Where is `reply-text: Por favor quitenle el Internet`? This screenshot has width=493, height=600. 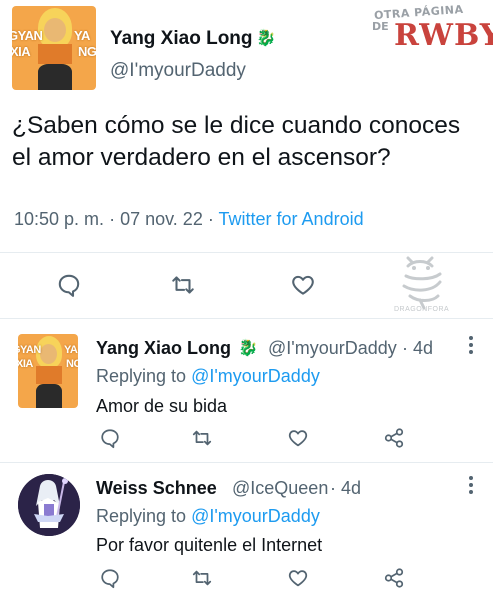
reply-text: Por favor quitenle el Internet is located at coordinates (209, 545).